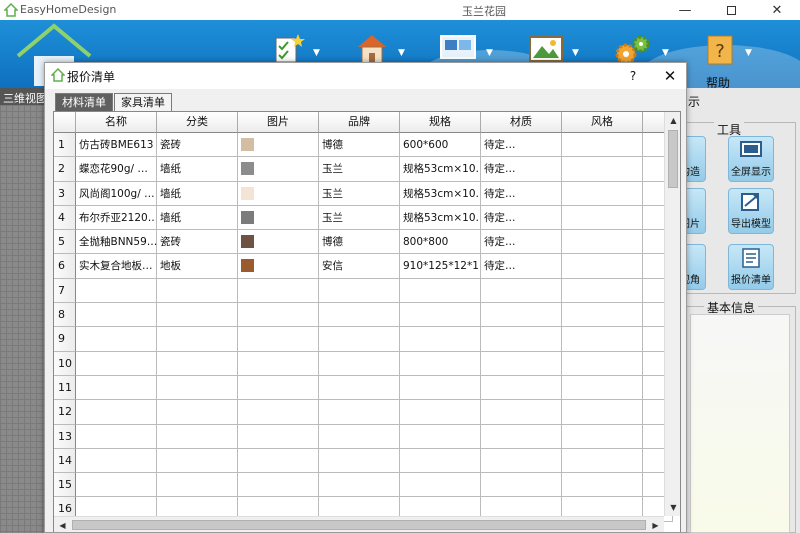  What do you see at coordinates (62, 524) in the screenshot?
I see `scroll-left-icon: ◀` at bounding box center [62, 524].